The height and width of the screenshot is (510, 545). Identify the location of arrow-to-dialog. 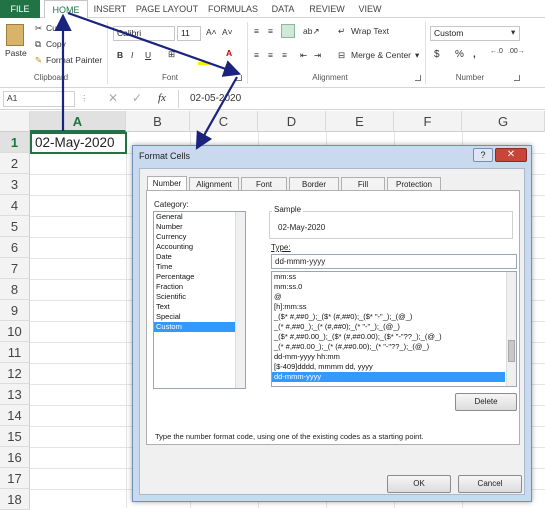
(216, 113).